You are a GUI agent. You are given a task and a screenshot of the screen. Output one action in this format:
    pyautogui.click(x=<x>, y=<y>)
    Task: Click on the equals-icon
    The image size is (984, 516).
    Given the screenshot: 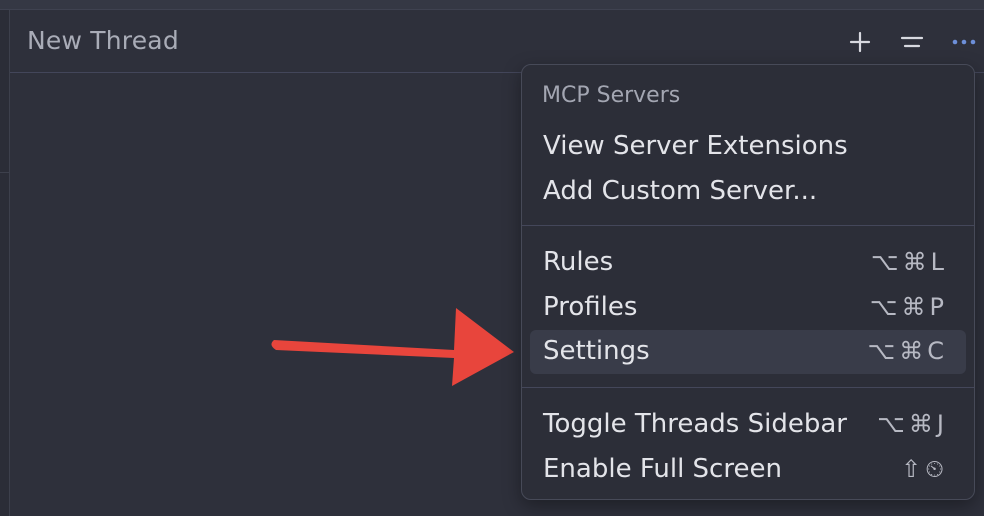 What is the action you would take?
    pyautogui.click(x=912, y=42)
    